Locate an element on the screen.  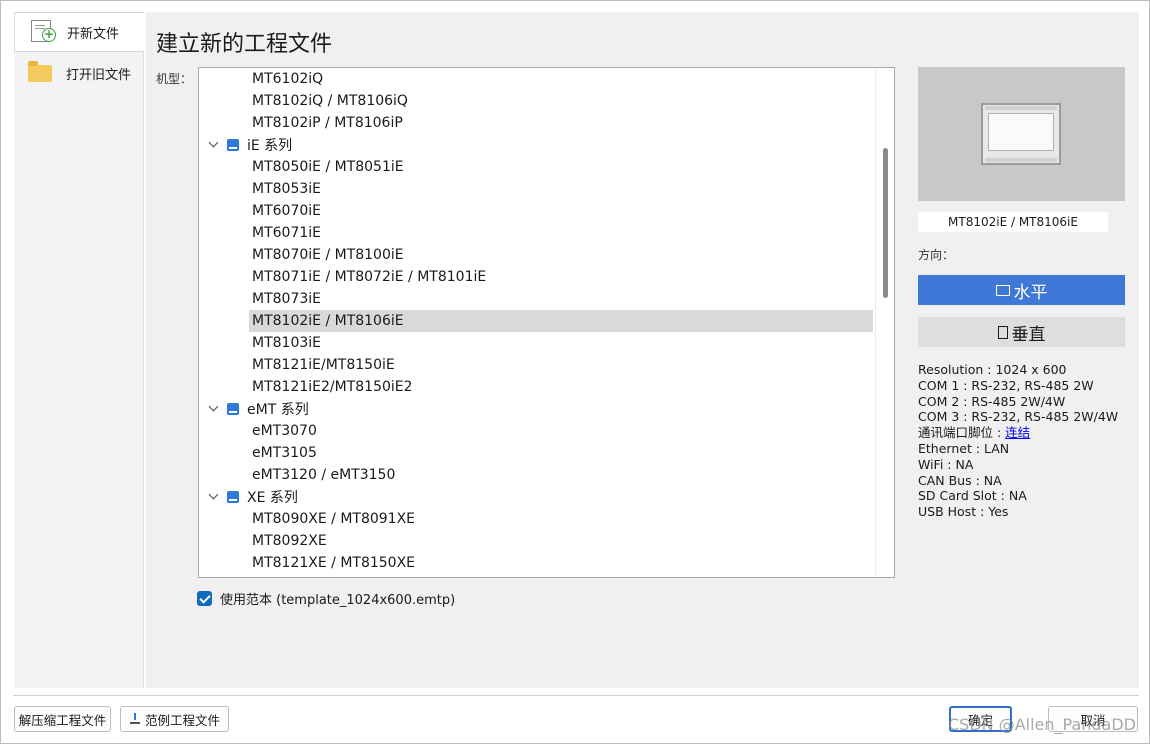
tree-item: MT8102iP / MT8106iP is located at coordinates (536, 123).